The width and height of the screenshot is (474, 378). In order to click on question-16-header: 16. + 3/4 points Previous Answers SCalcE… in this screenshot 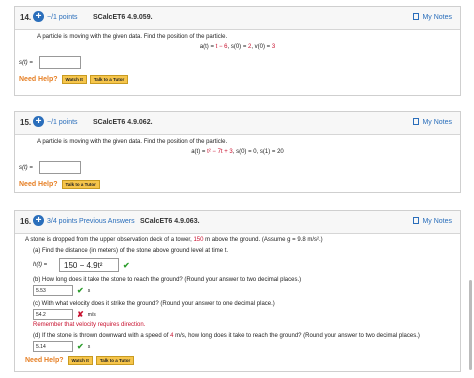, I will do `click(237, 222)`.